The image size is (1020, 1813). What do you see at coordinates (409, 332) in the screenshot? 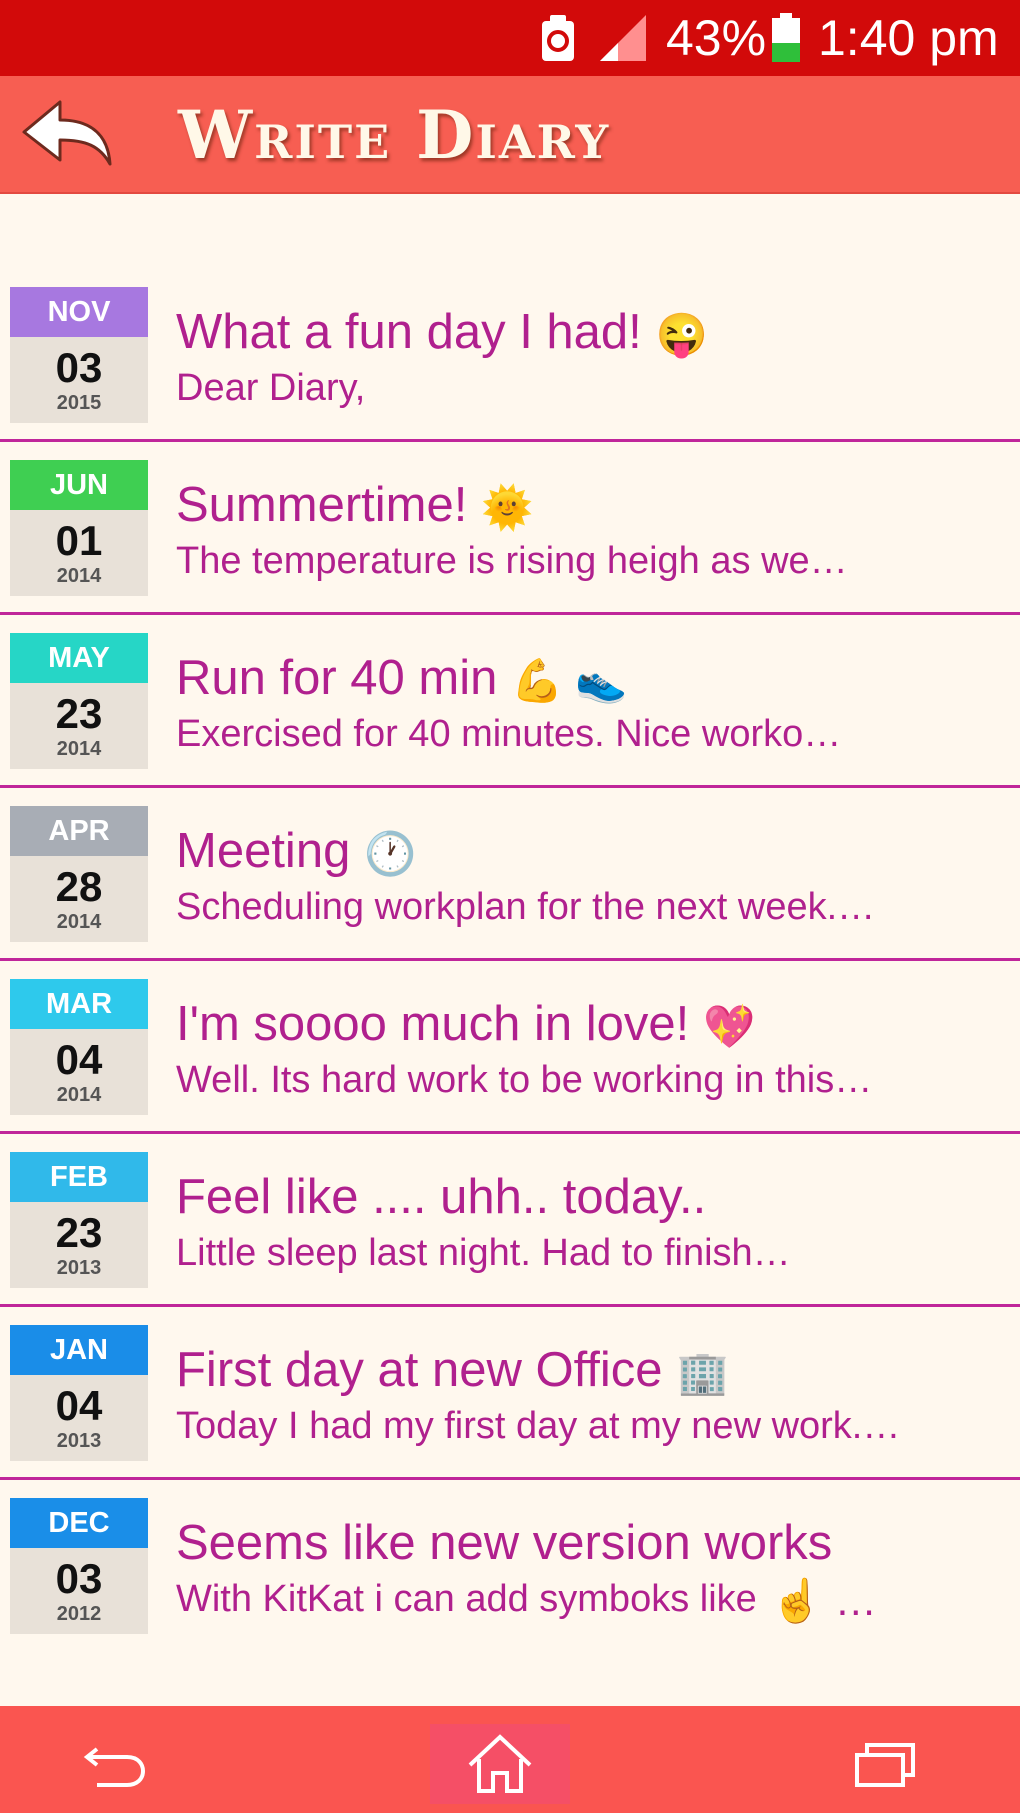
I see `entry-title-text: What a fun day I had!` at bounding box center [409, 332].